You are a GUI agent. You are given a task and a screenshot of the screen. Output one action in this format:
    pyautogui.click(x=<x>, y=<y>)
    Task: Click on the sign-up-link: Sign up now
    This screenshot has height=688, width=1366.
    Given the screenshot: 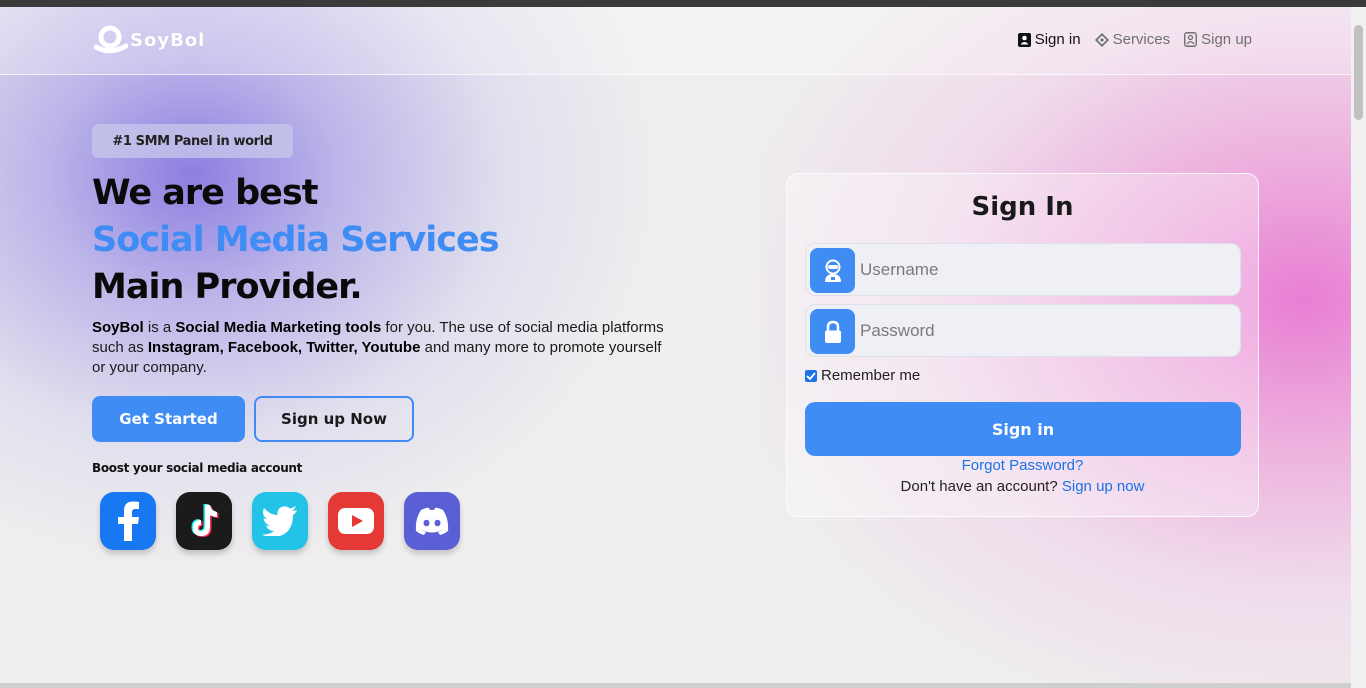 What is the action you would take?
    pyautogui.click(x=1103, y=486)
    